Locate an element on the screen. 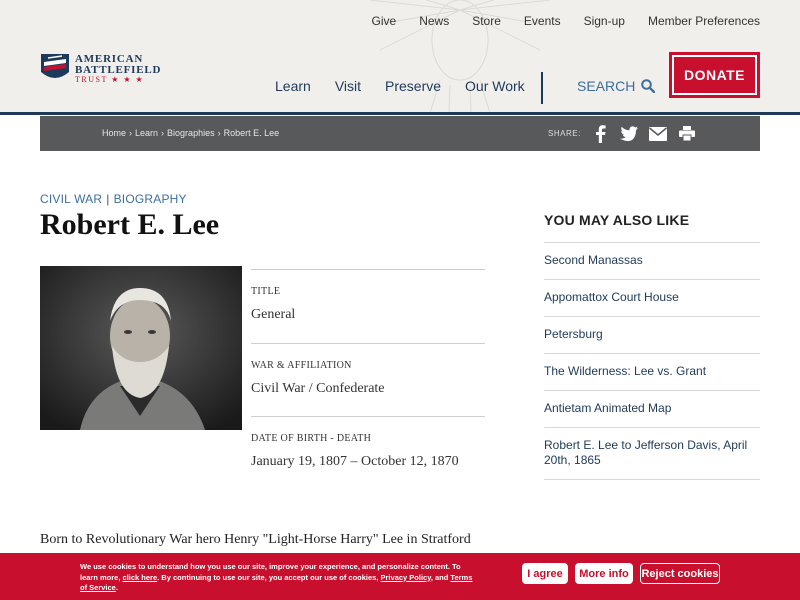 The width and height of the screenshot is (800, 600). logo-line-3: TRUST ★ ★ ★ is located at coordinates (110, 79).